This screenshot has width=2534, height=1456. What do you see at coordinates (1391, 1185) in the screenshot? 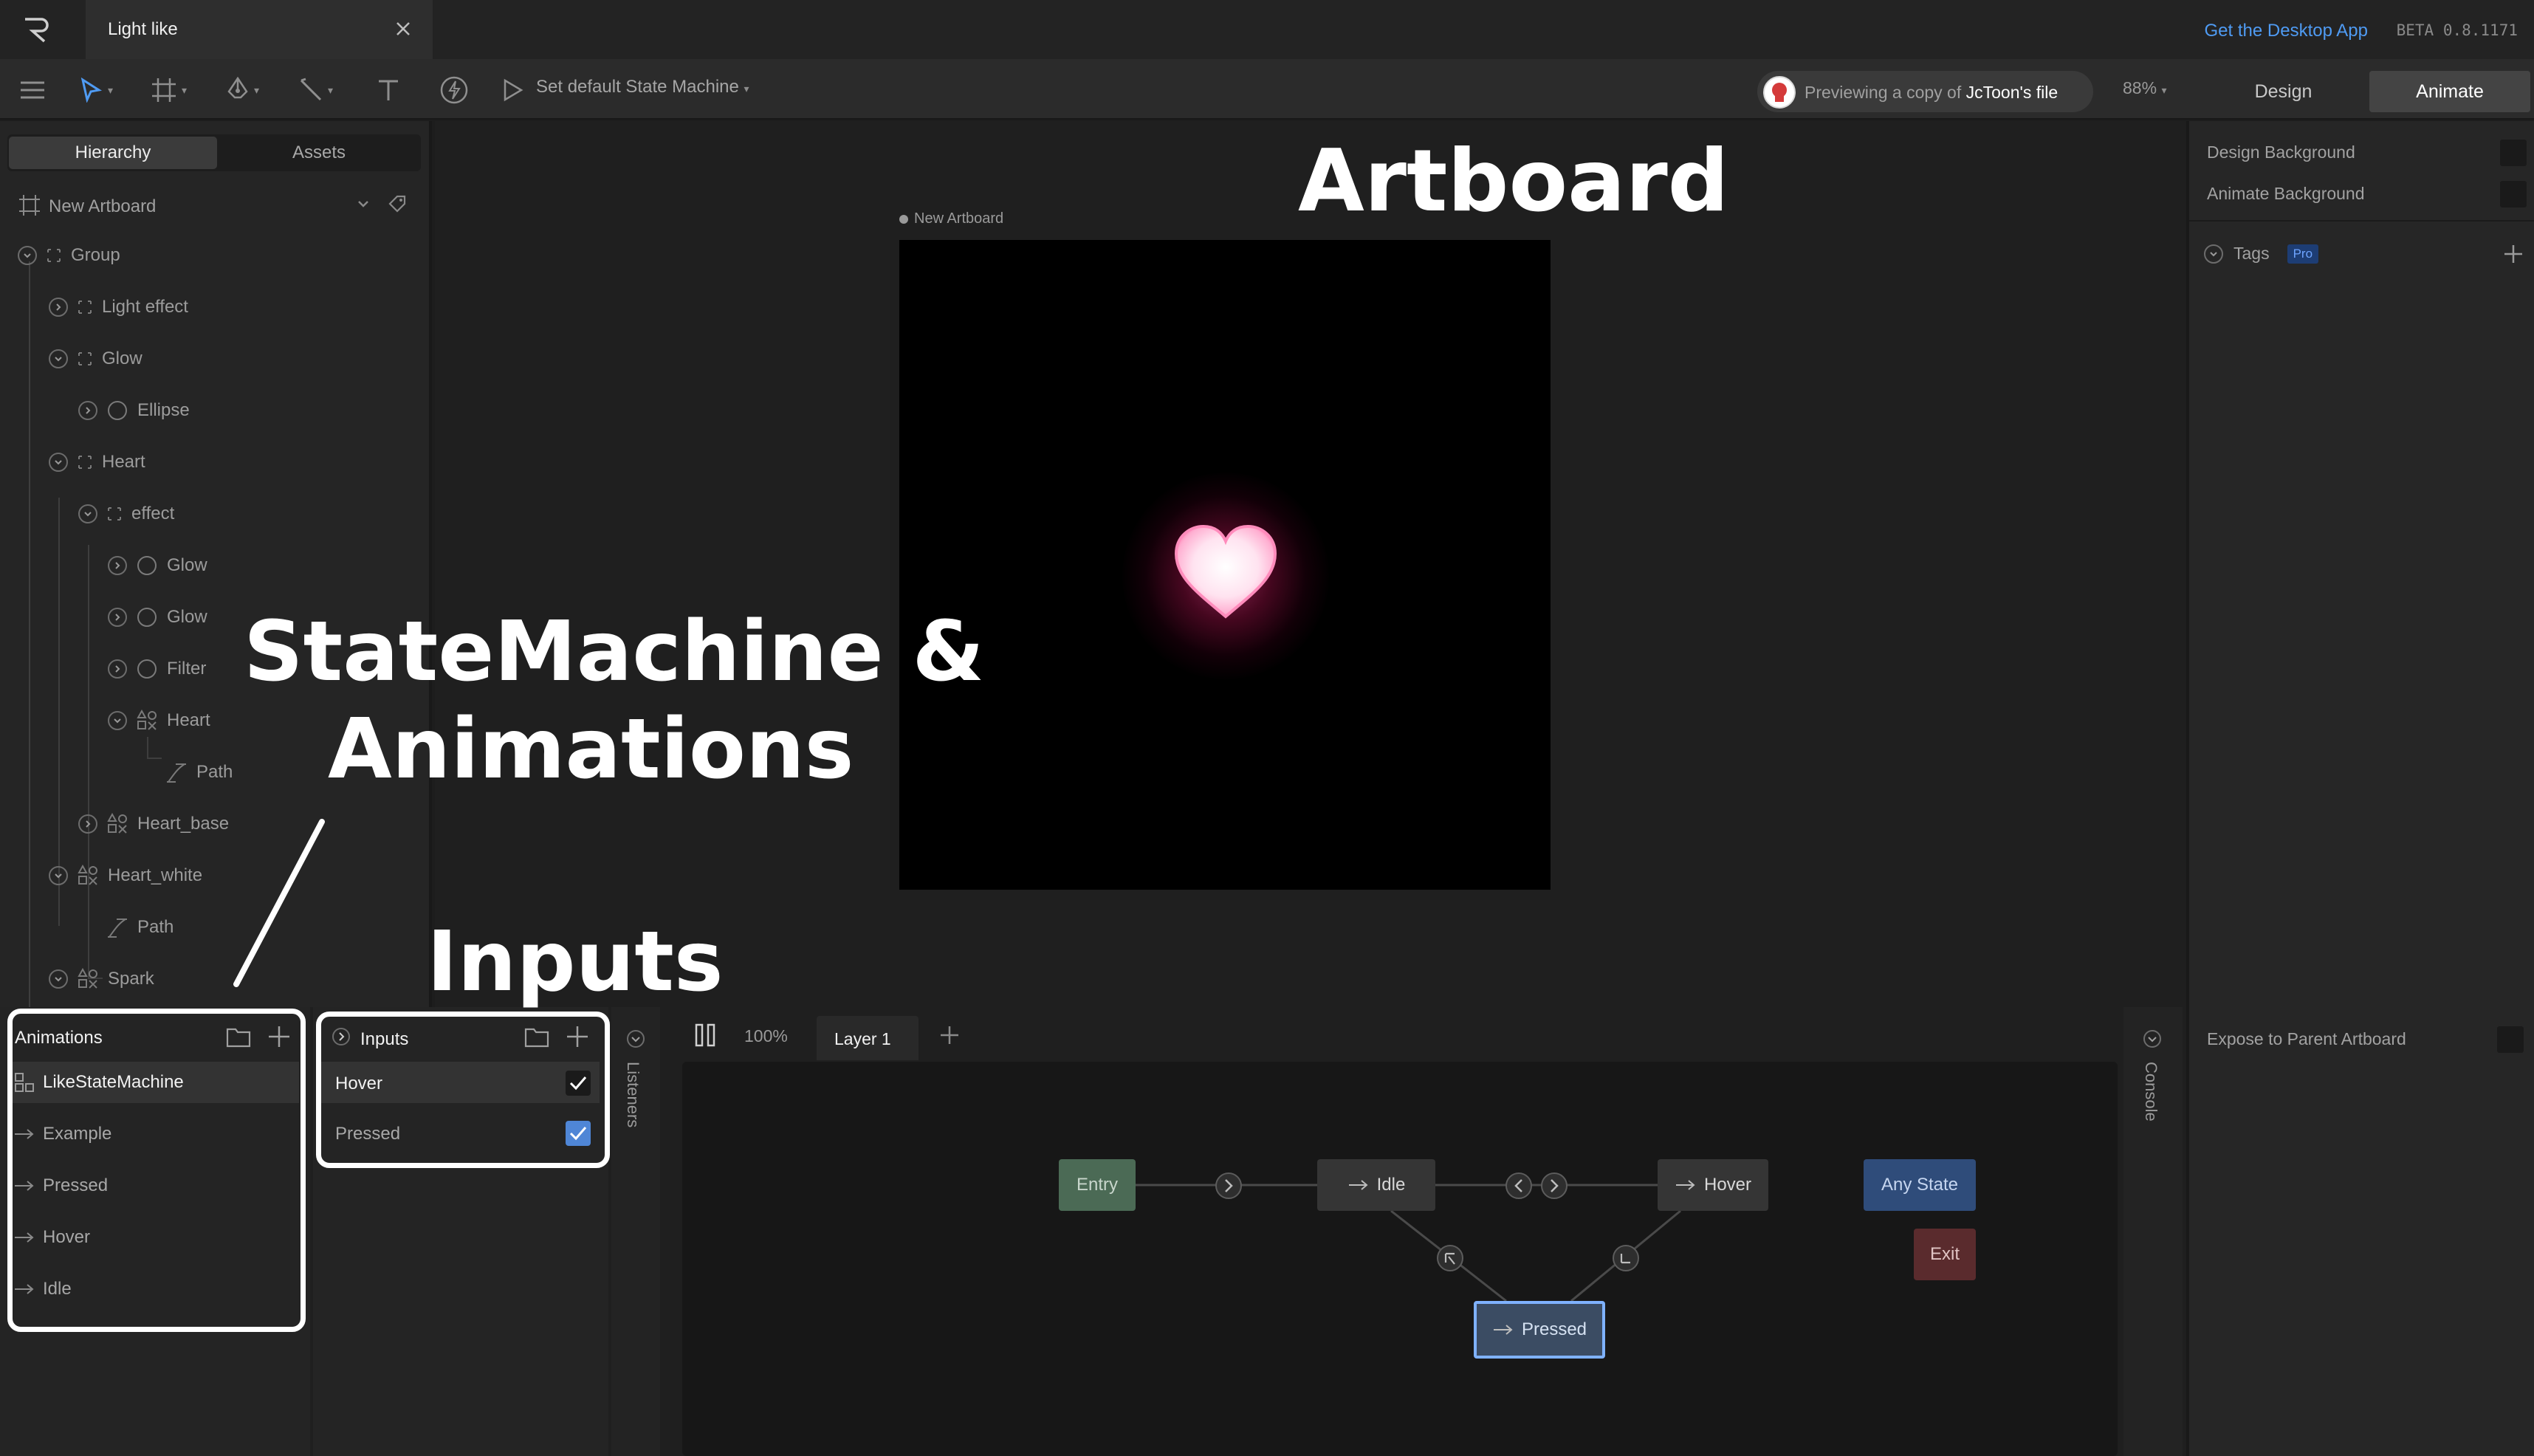
I see `idle-node-label: Idle` at bounding box center [1391, 1185].